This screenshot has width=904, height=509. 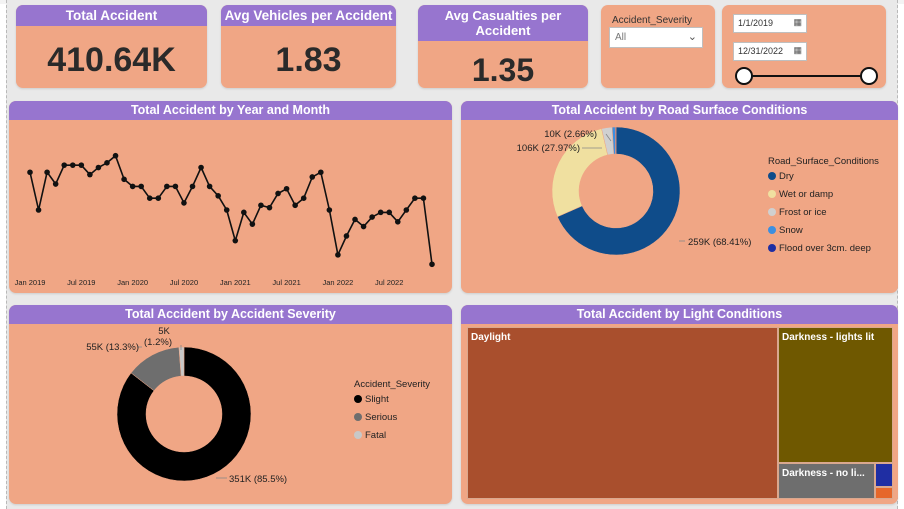 I want to click on serious-color-icon, so click(x=358, y=417).